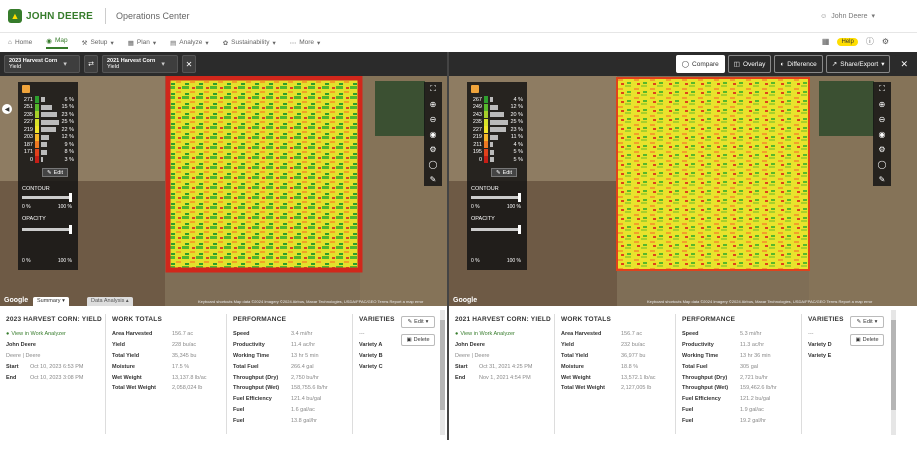  Describe the element at coordinates (826, 356) in the screenshot. I see `variety-item: Variety E` at that location.